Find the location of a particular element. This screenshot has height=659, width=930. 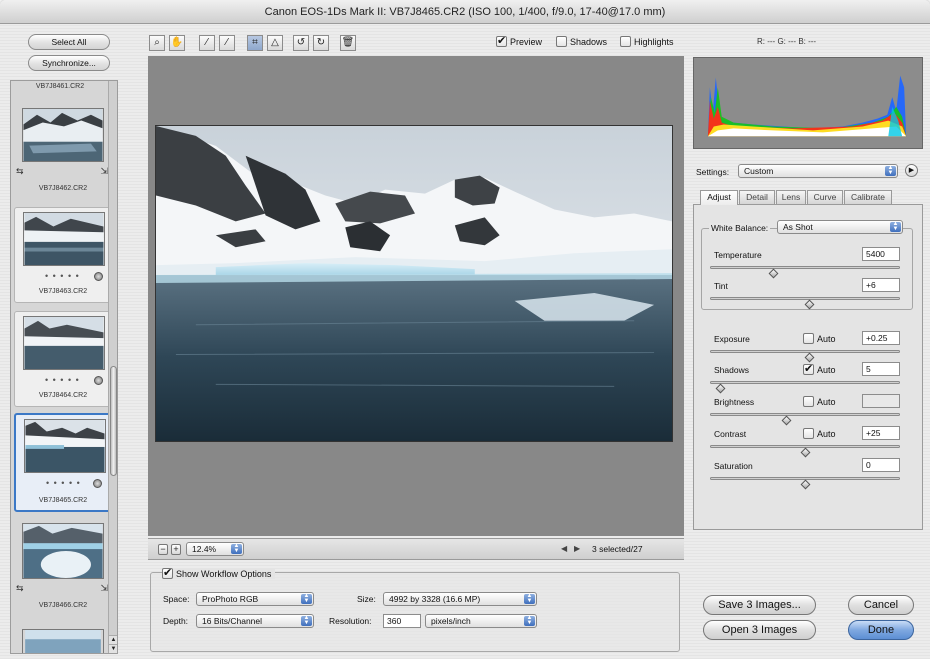

zoom-level-select: 12.4% ▲ ▼ is located at coordinates (215, 549).